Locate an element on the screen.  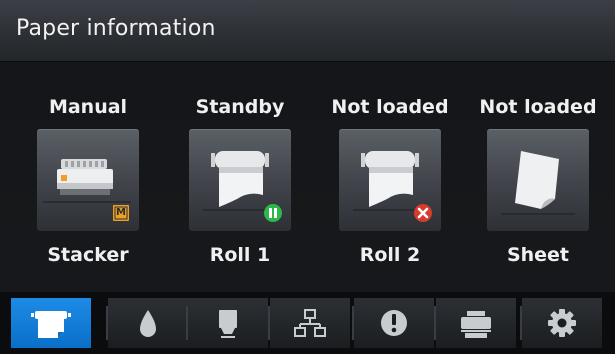
source-name: Roll 1 is located at coordinates (240, 255).